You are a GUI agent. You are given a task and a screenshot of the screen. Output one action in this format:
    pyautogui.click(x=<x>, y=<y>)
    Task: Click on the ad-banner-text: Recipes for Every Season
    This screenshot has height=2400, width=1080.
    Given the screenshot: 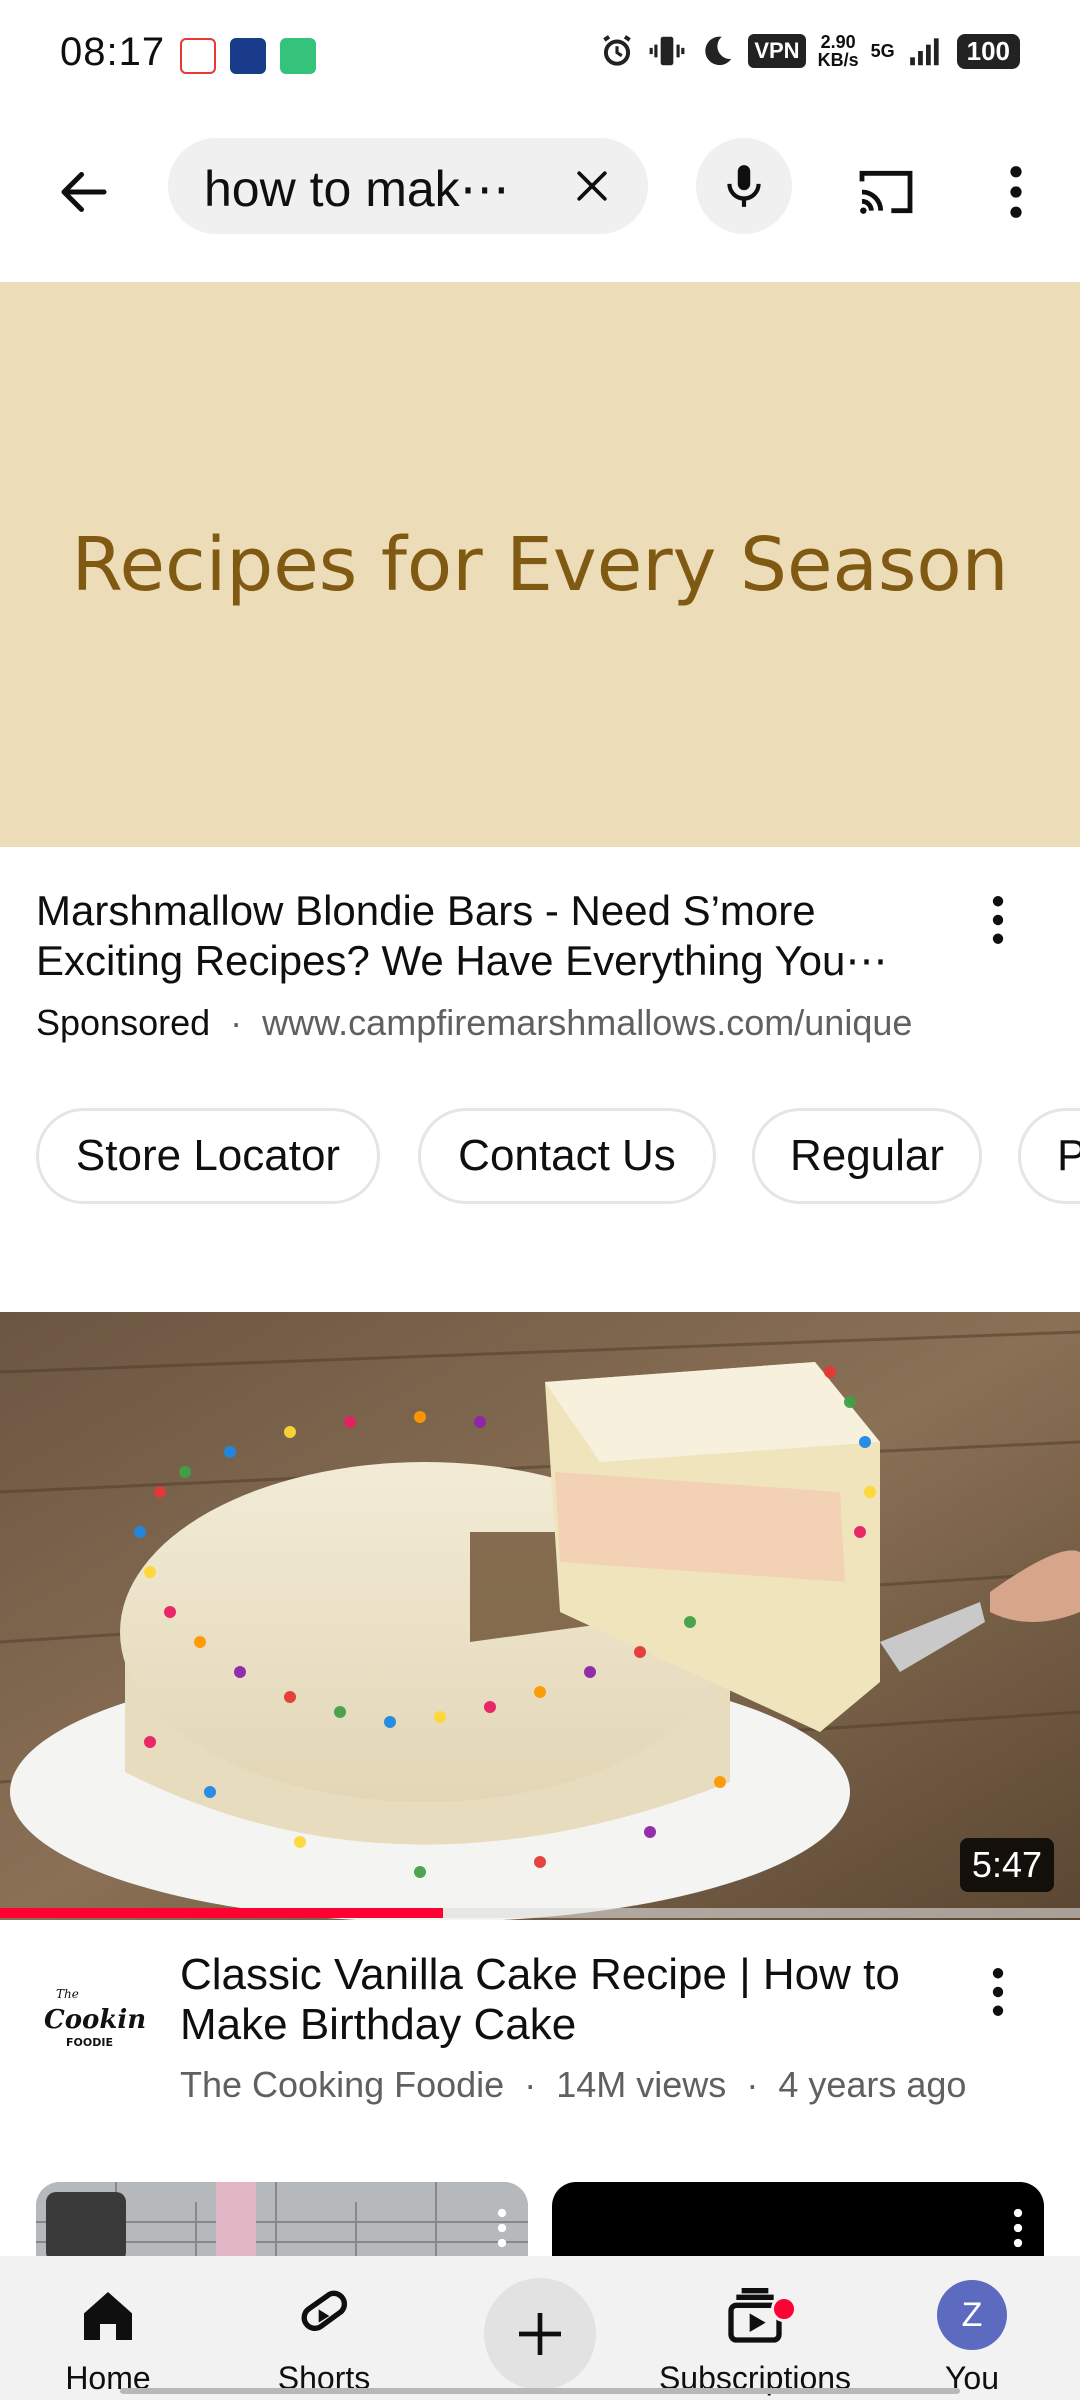 What is the action you would take?
    pyautogui.click(x=540, y=564)
    